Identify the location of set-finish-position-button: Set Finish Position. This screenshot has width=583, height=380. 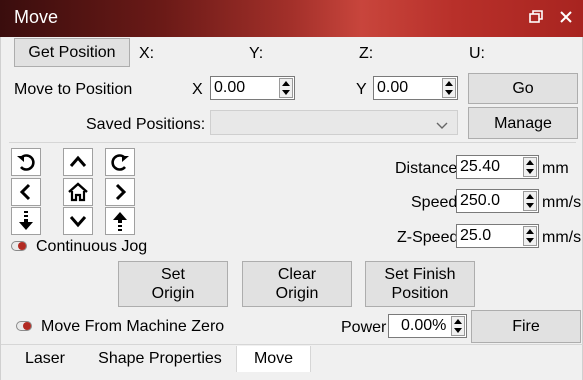
(420, 284).